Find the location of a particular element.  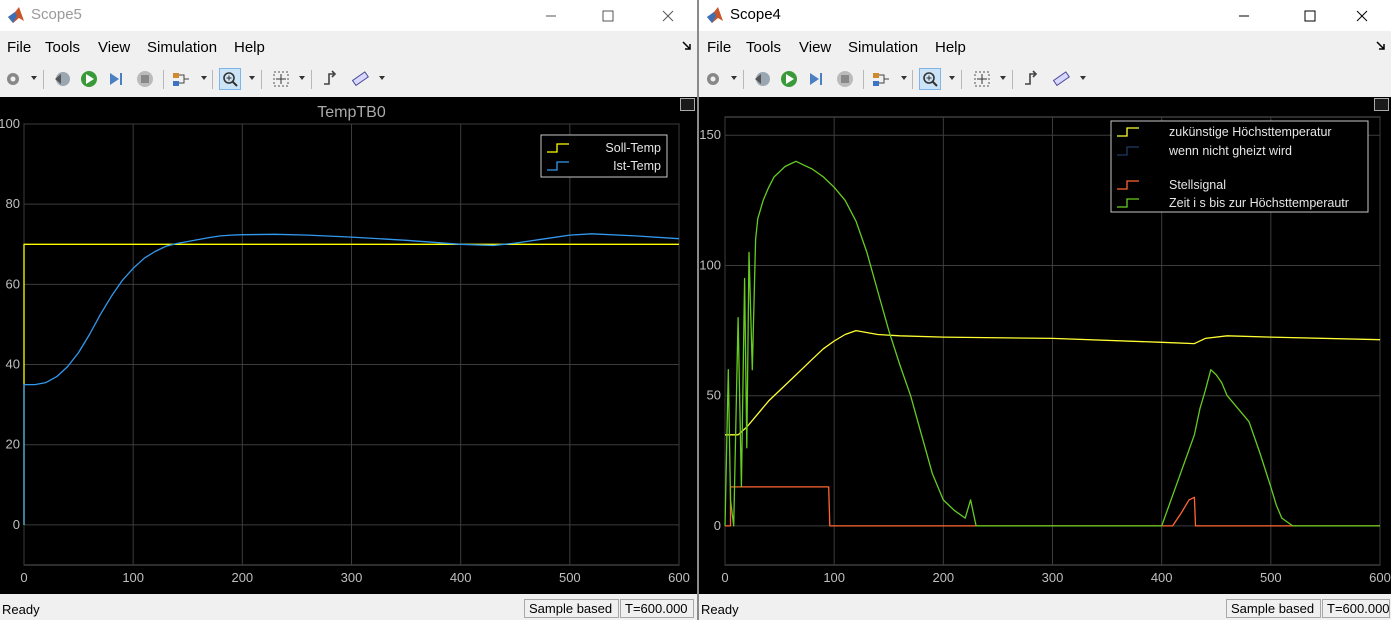

status-sample-mode: Sample based is located at coordinates (1273, 608).